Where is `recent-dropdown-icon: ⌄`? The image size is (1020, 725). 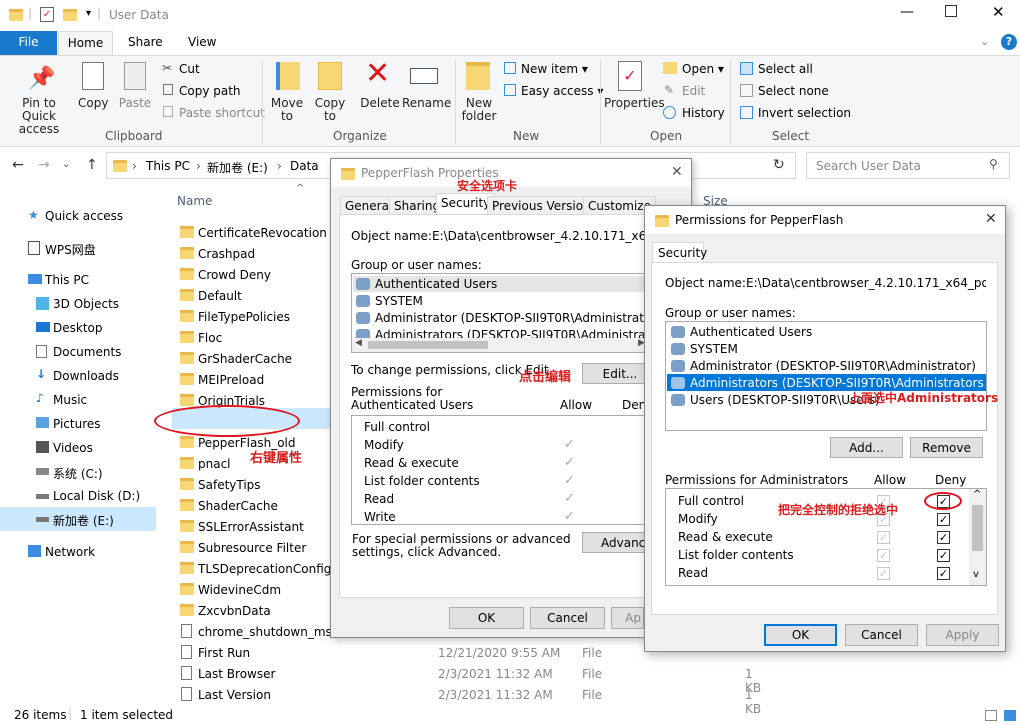
recent-dropdown-icon: ⌄ is located at coordinates (66, 164).